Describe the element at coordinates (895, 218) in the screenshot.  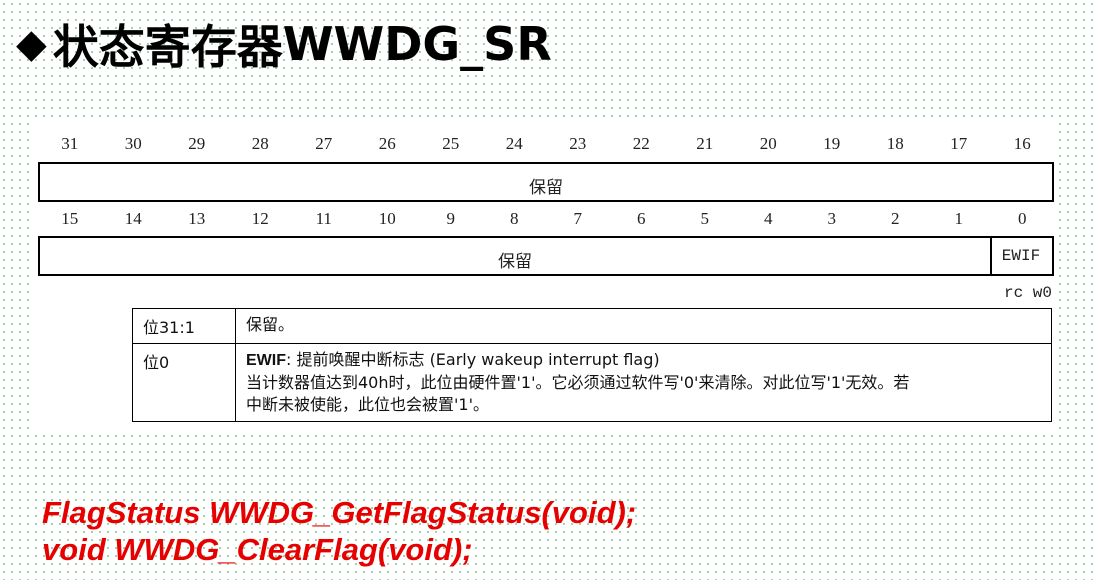
I see `bit-number: 2` at that location.